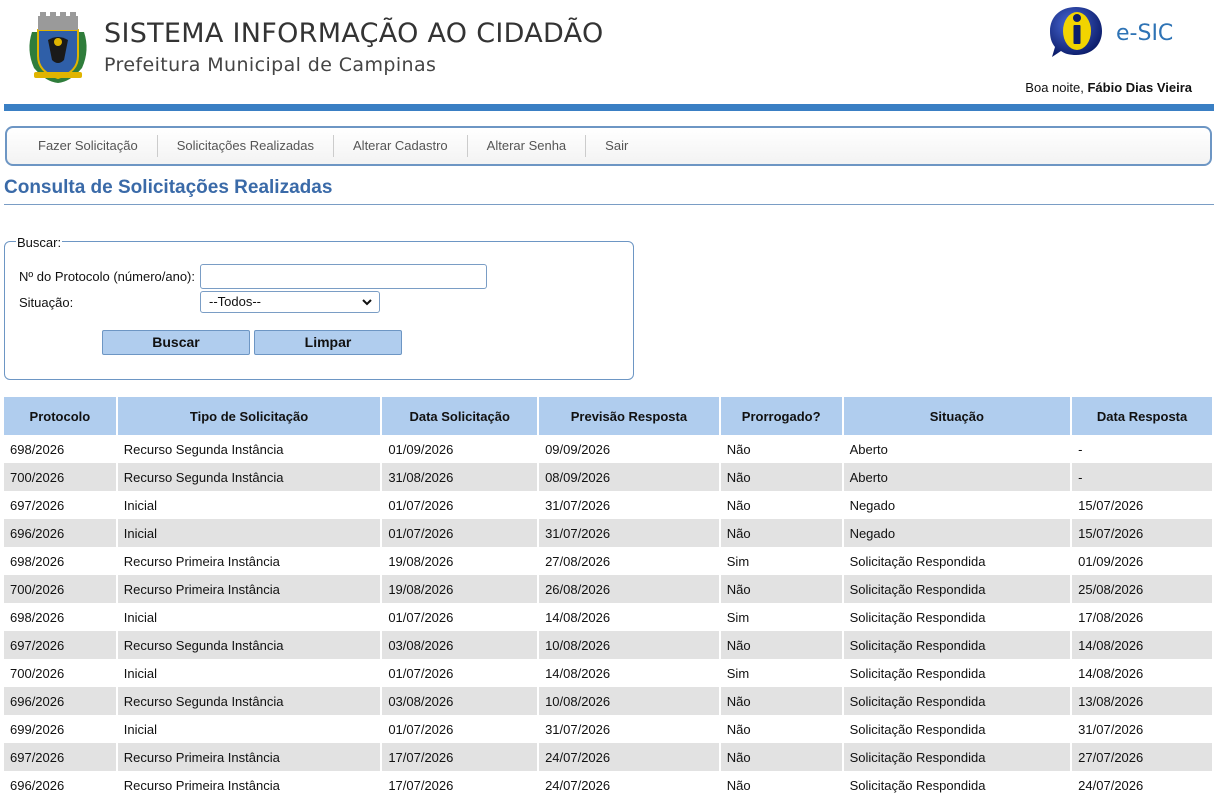  What do you see at coordinates (270, 65) in the screenshot?
I see `system-subtitle: Prefeitura Municipal de Campinas` at bounding box center [270, 65].